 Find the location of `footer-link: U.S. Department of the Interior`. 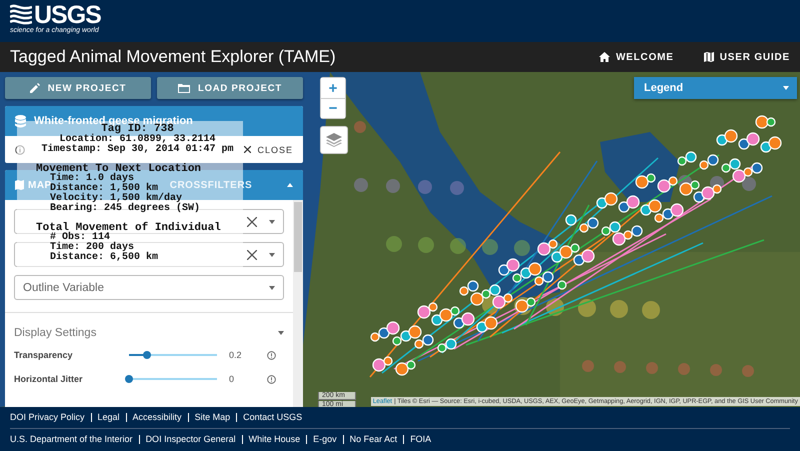

footer-link: U.S. Department of the Interior is located at coordinates (74, 439).